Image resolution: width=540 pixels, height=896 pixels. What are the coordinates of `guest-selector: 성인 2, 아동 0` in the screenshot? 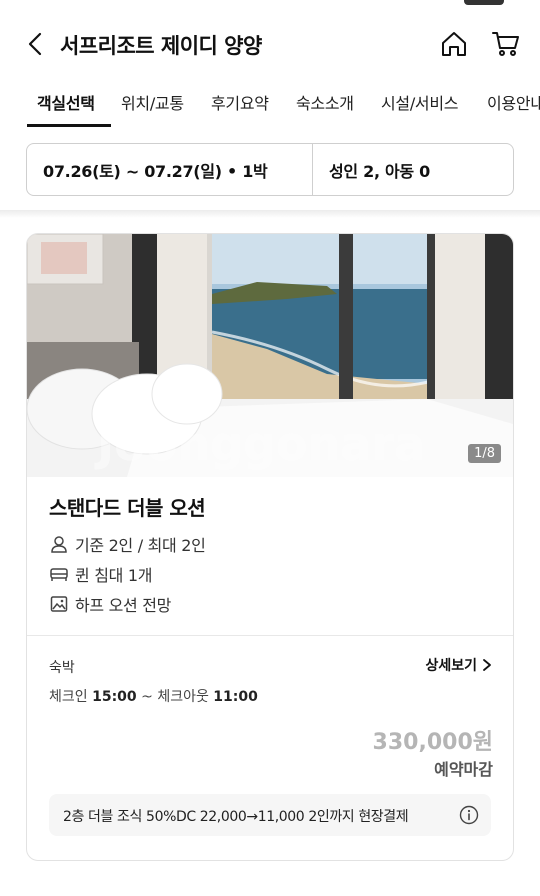 It's located at (379, 170).